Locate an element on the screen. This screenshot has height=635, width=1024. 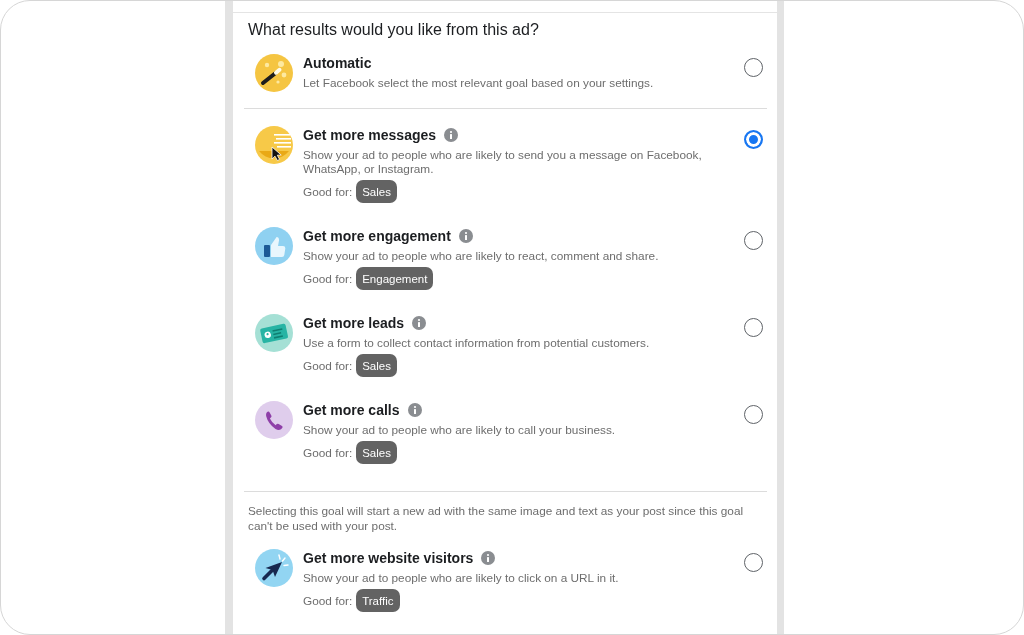
option-description: Show your ad to people who are likely to call your business. is located at coordinates (460, 430).